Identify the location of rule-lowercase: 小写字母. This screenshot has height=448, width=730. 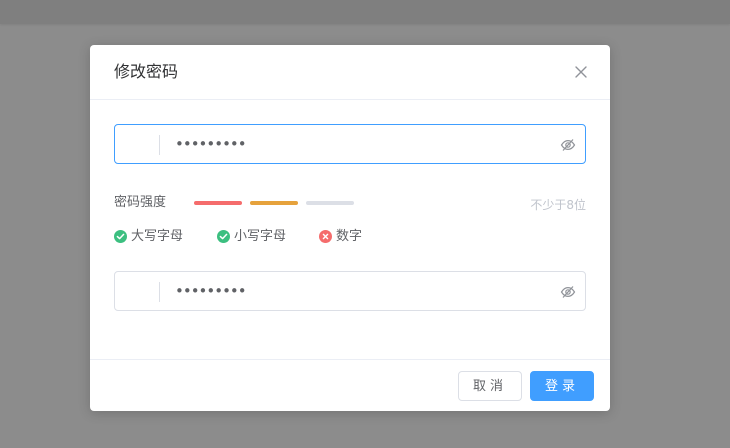
(251, 237).